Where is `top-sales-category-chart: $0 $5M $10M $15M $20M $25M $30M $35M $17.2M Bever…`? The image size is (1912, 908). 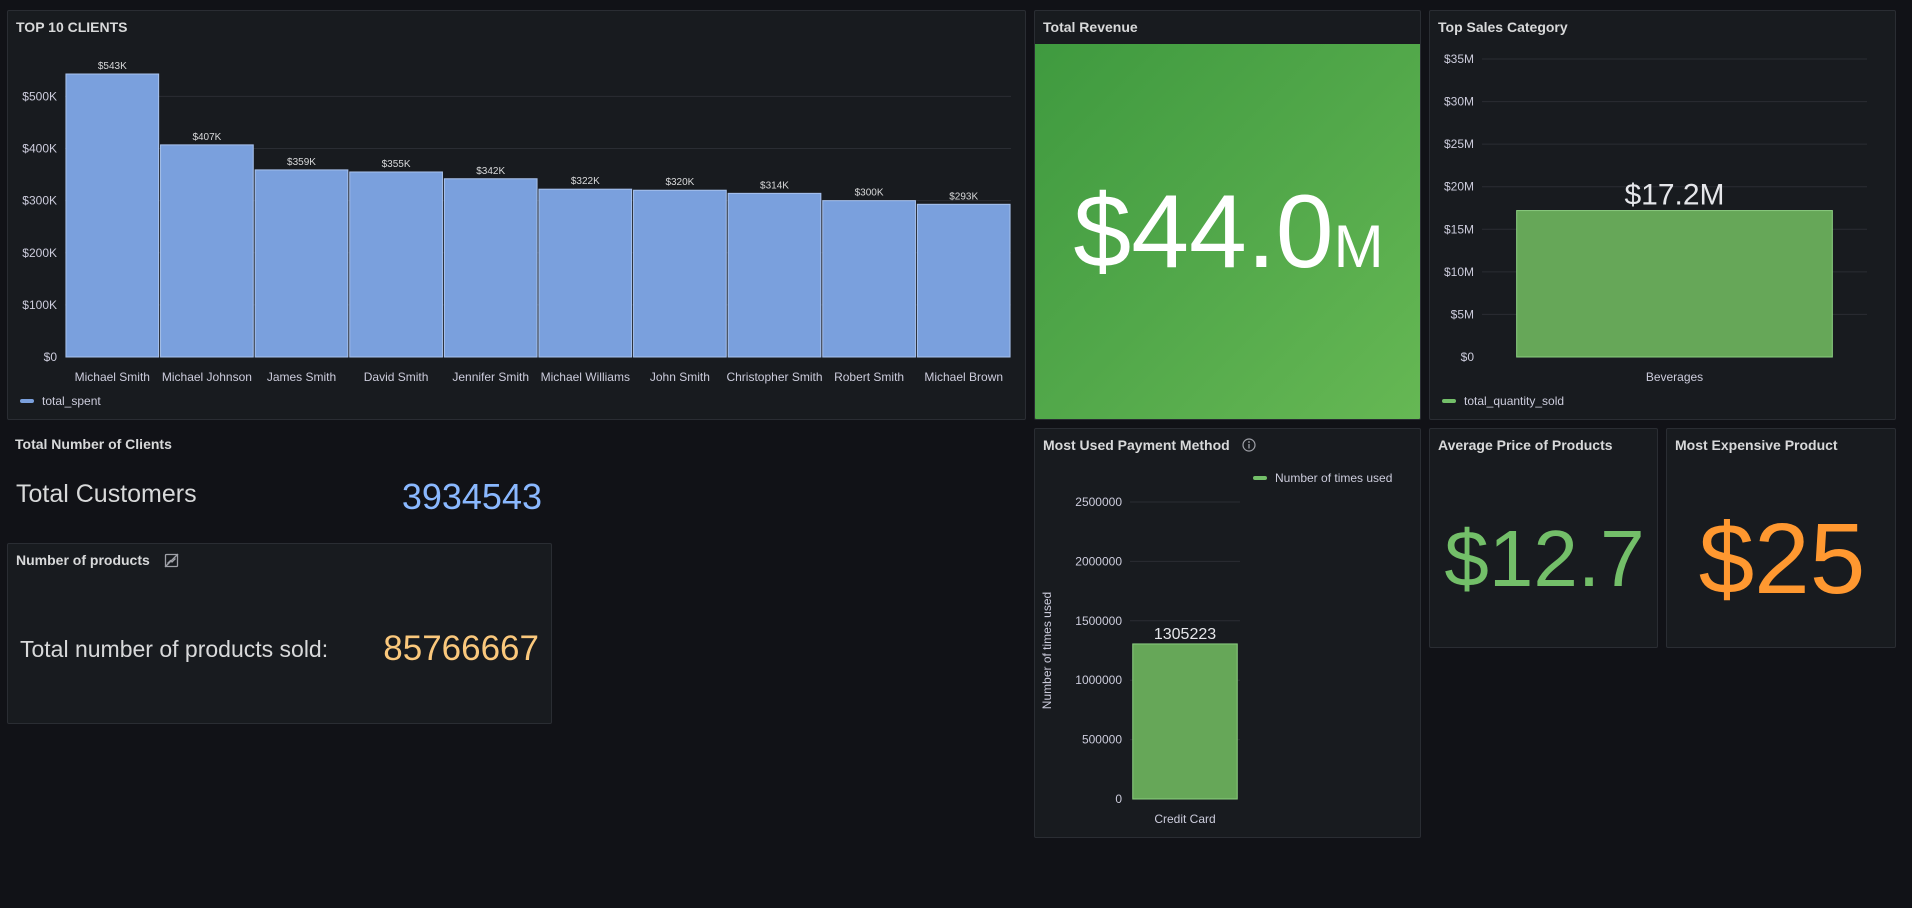
top-sales-category-chart: $0 $5M $10M $15M $20M $25M $30M $35M $17.2M Bever… is located at coordinates (1655, 218).